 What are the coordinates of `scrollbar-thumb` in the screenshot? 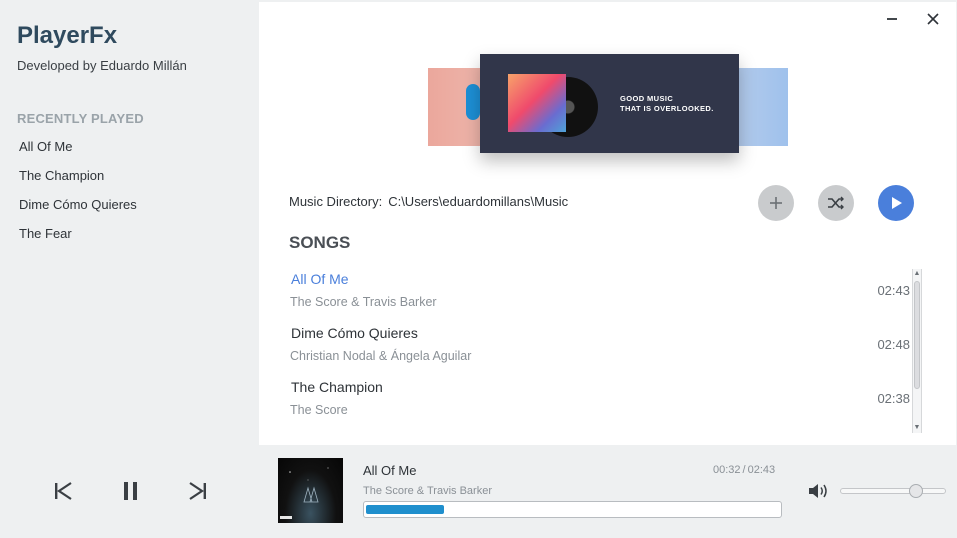 It's located at (917, 335).